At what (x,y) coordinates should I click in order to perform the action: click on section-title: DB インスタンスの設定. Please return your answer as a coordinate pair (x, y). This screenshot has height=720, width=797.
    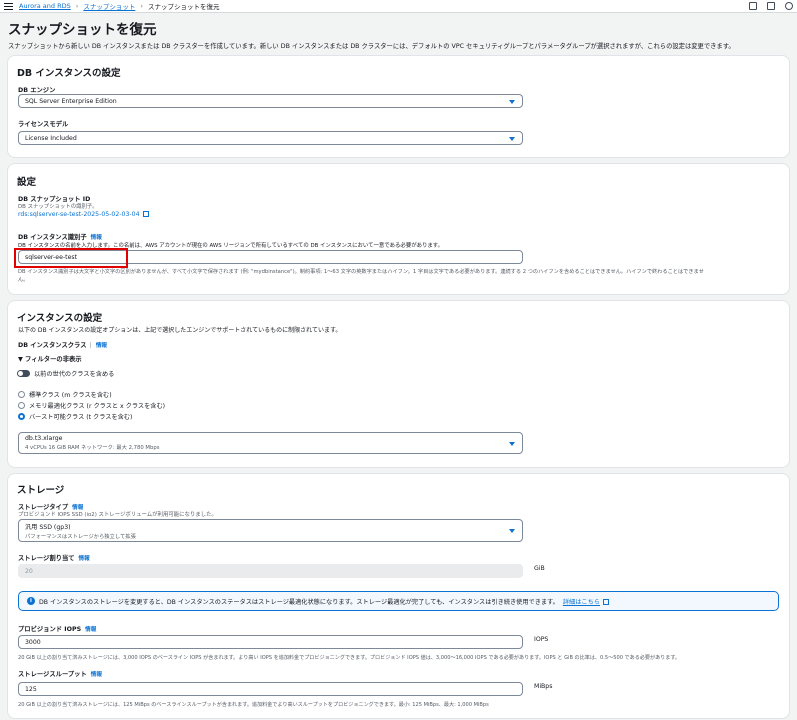
    Looking at the image, I should click on (69, 73).